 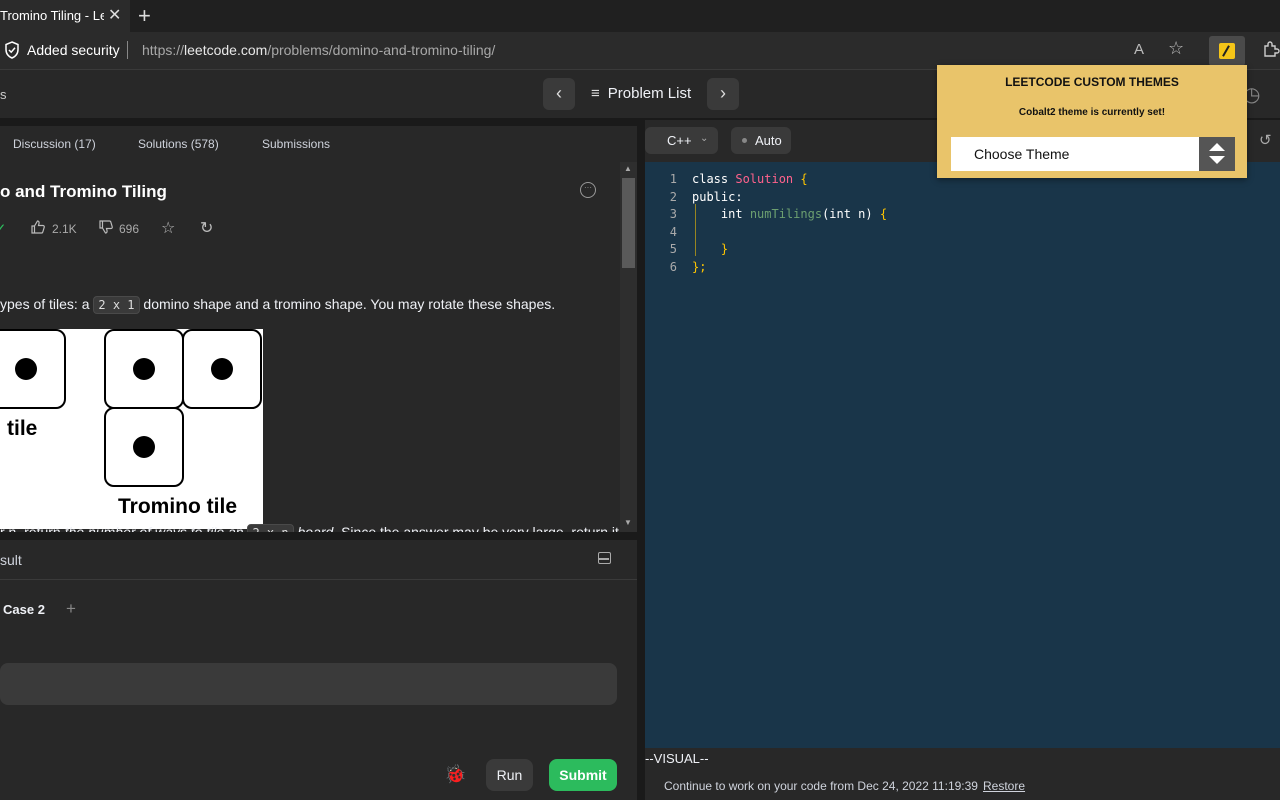 I want to click on scroll-down-arrow-icon: ▼, so click(x=628, y=522).